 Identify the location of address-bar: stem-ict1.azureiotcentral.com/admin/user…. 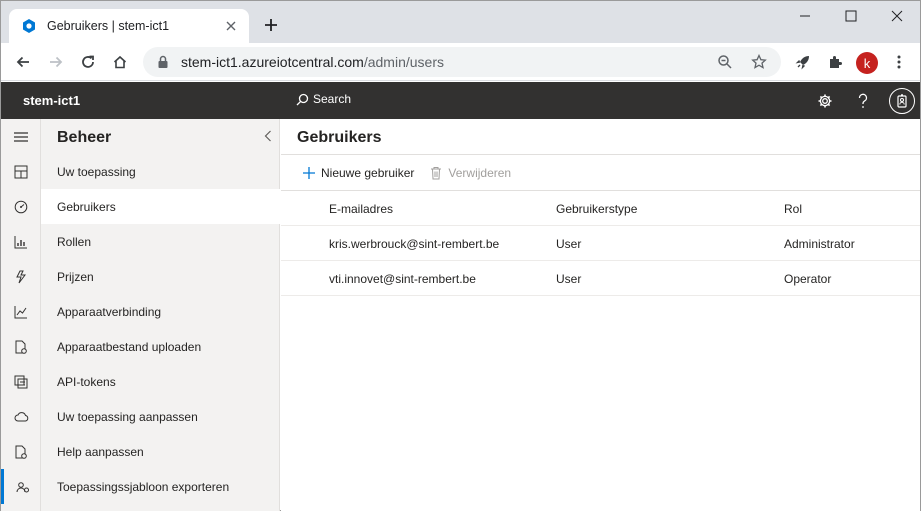
(462, 62).